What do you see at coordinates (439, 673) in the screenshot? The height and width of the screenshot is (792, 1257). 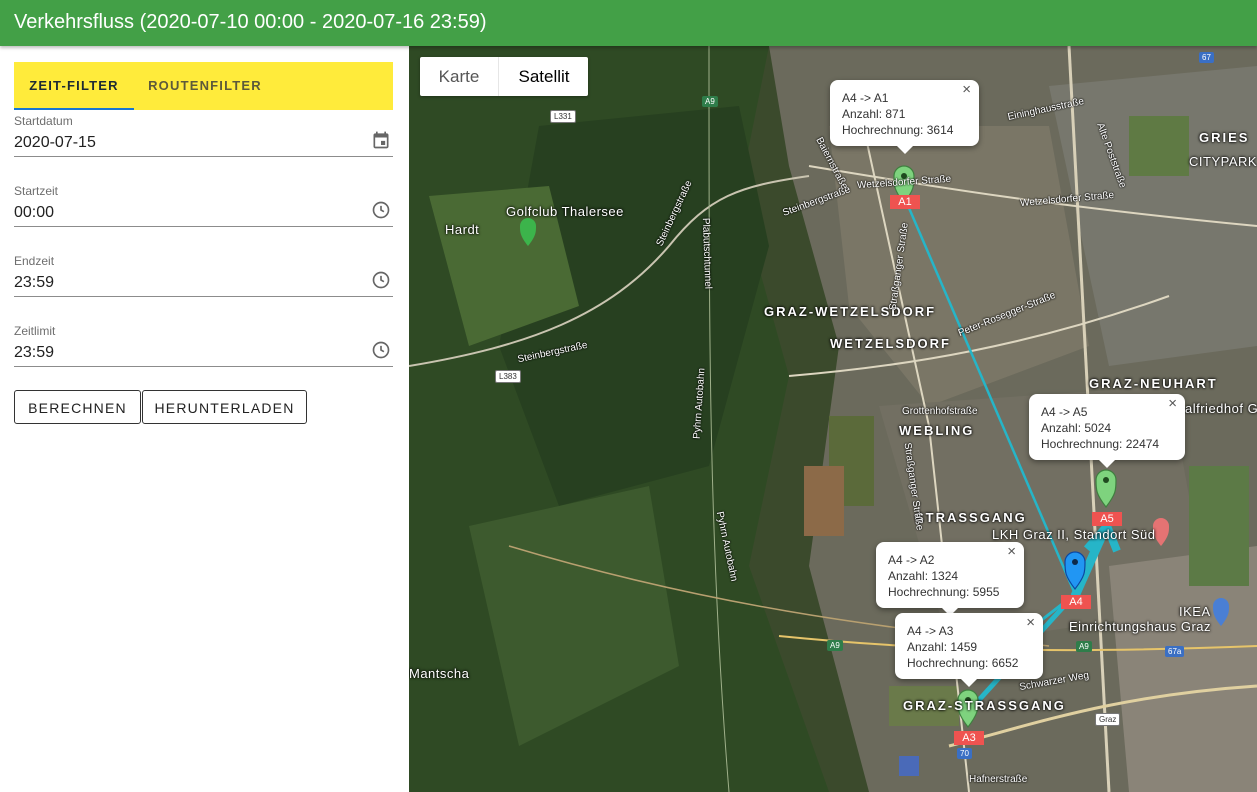 I see `place-label-mantscha: Mantscha` at bounding box center [439, 673].